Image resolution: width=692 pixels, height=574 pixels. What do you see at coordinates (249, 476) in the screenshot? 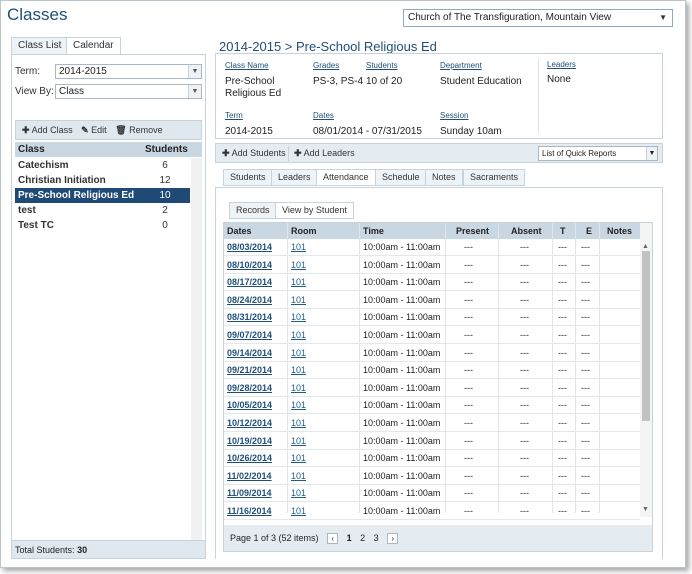
I see `cell-date: 11/02/2014` at bounding box center [249, 476].